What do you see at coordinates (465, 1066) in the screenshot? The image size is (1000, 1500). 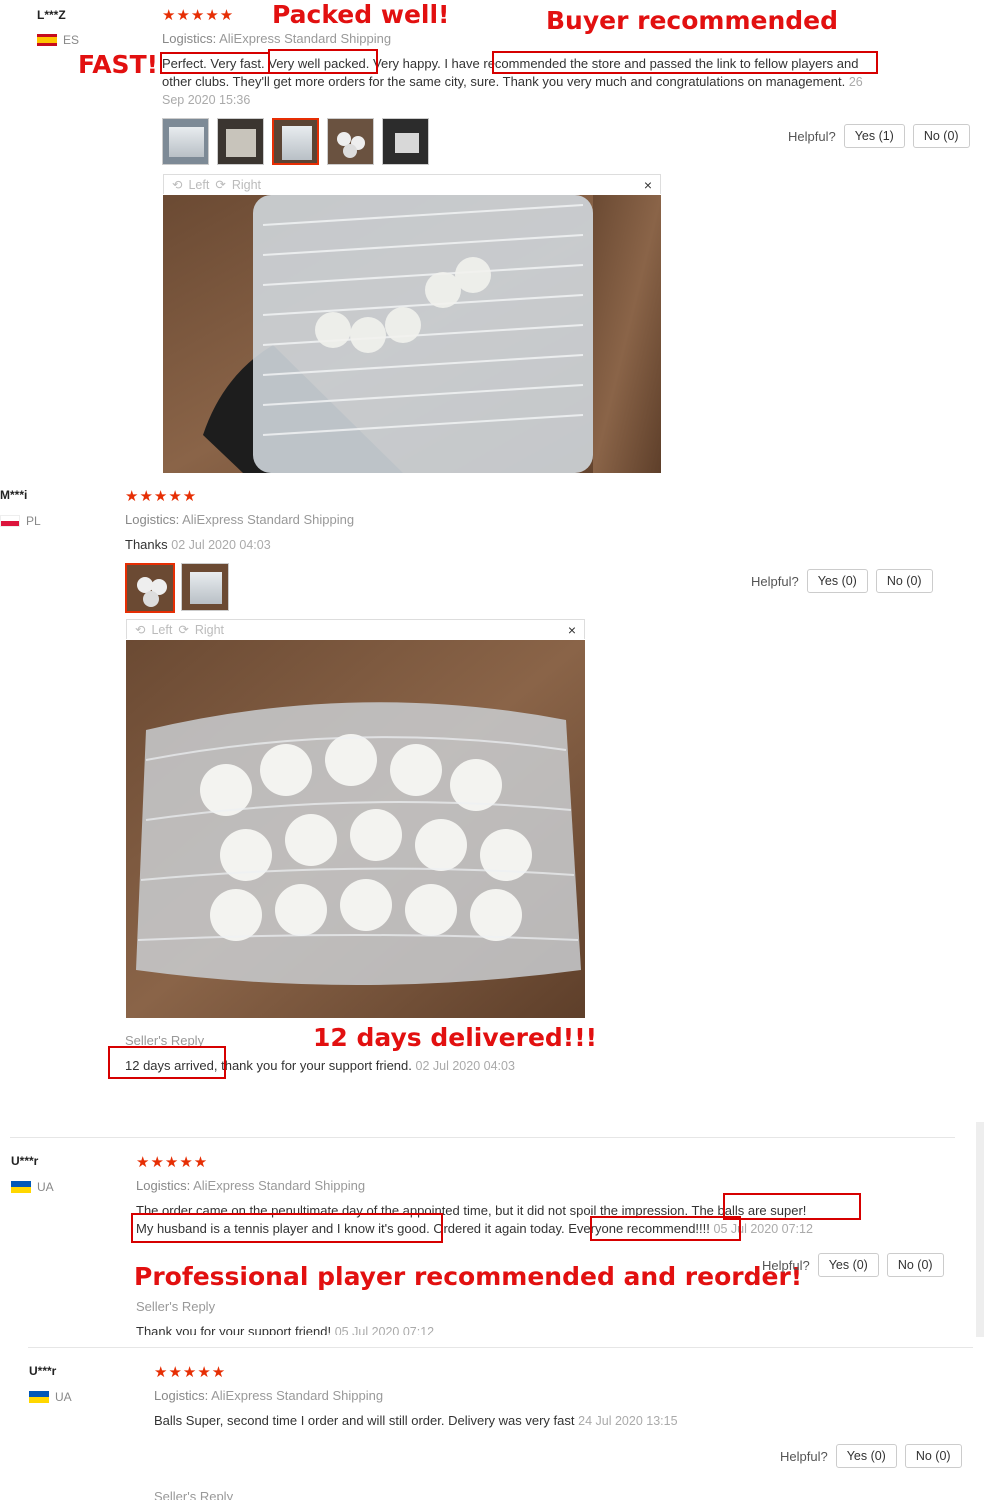 I see `seller-reply-date: 02 Jul 2020 04:03` at bounding box center [465, 1066].